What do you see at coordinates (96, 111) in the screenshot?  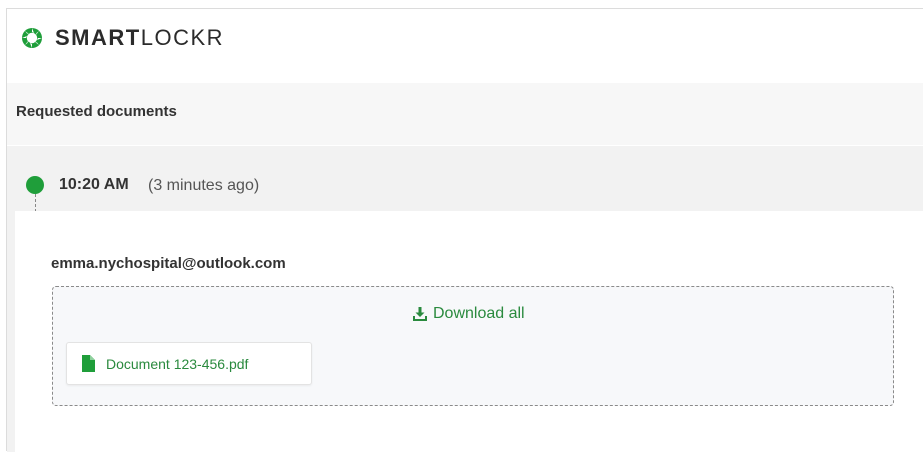 I see `section-title: Requested documents` at bounding box center [96, 111].